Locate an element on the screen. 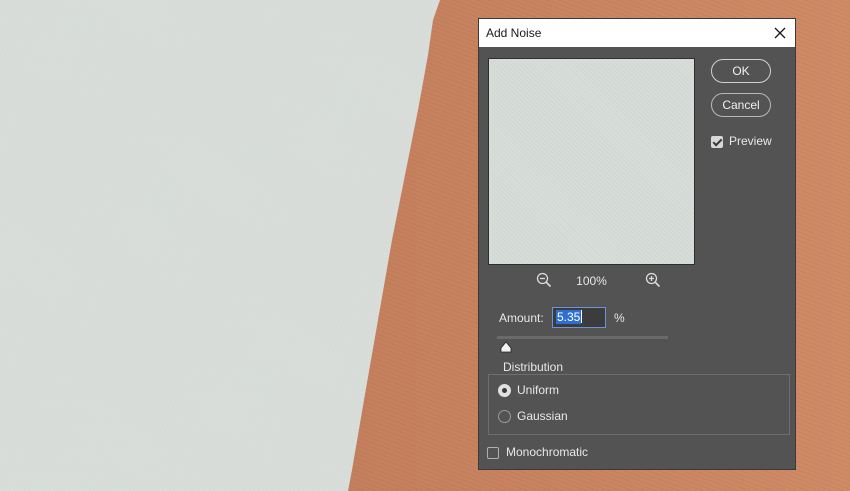  zoom-in-icon is located at coordinates (653, 280).